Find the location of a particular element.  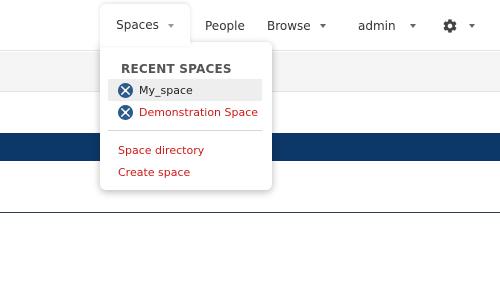

content-divider is located at coordinates (250, 212).